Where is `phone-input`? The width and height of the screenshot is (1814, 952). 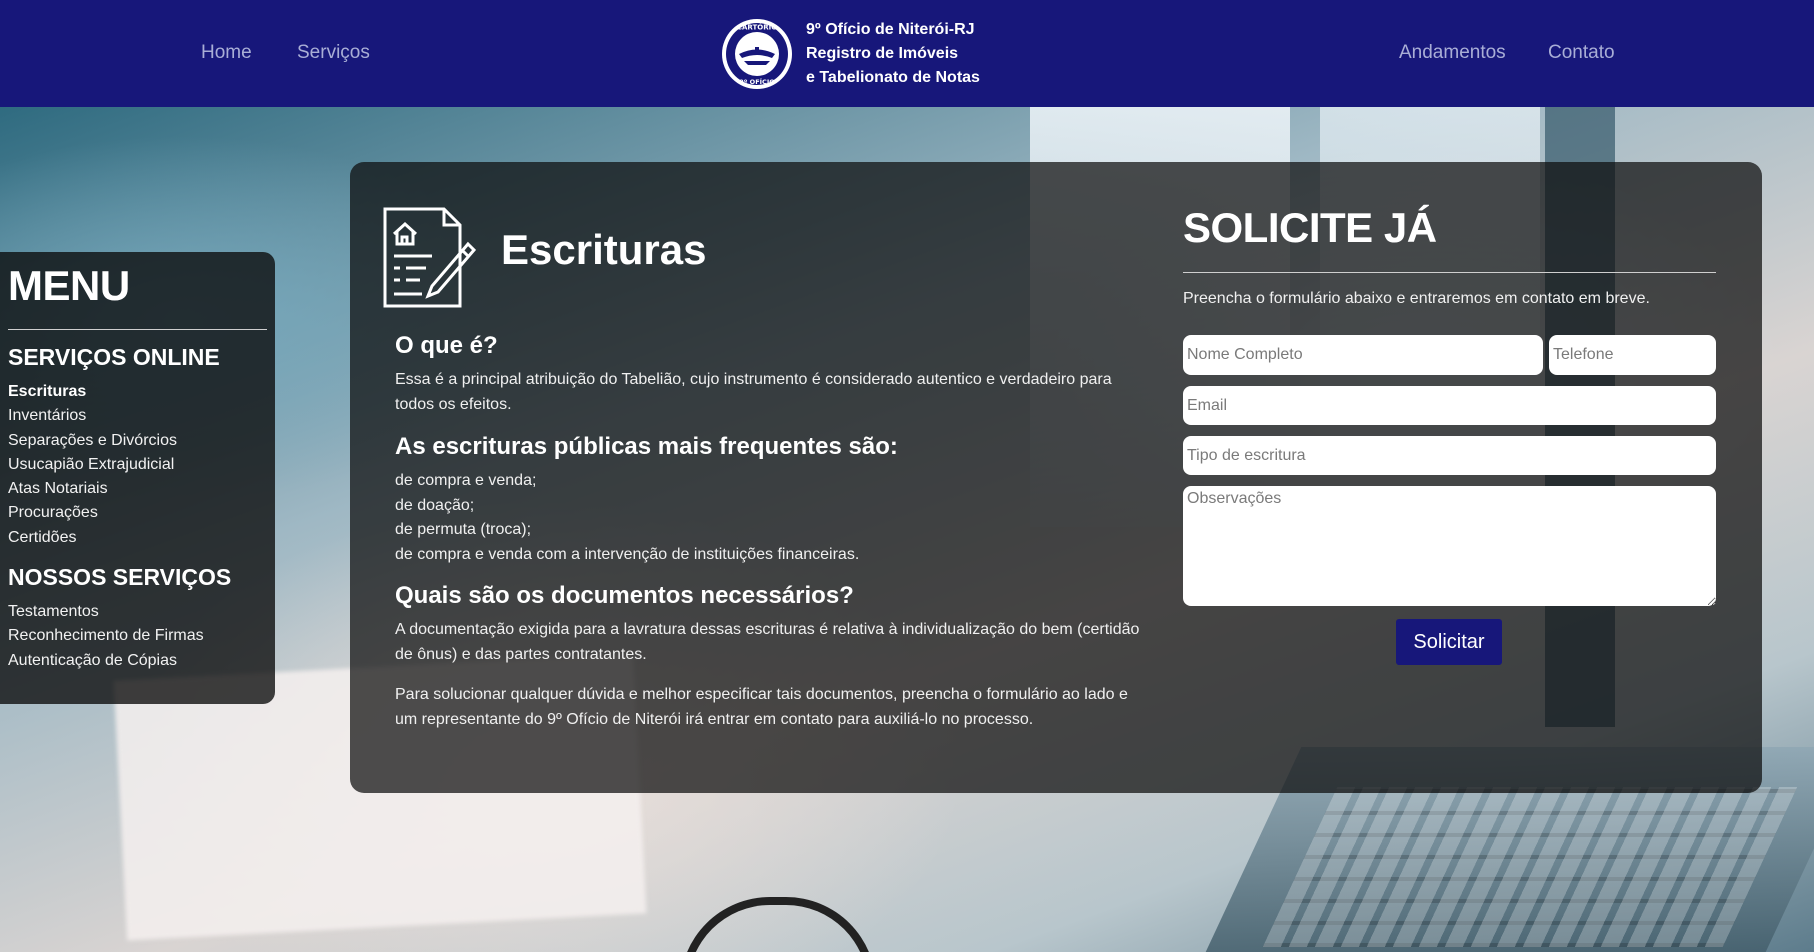 phone-input is located at coordinates (1632, 355).